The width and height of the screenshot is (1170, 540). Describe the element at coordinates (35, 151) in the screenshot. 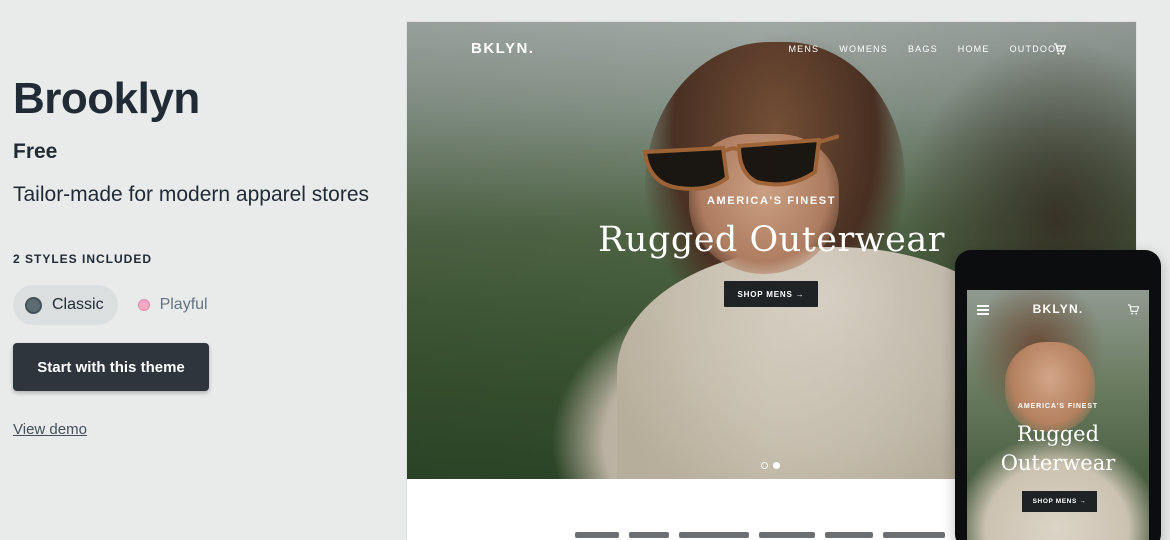

I see `theme-price: Free` at that location.